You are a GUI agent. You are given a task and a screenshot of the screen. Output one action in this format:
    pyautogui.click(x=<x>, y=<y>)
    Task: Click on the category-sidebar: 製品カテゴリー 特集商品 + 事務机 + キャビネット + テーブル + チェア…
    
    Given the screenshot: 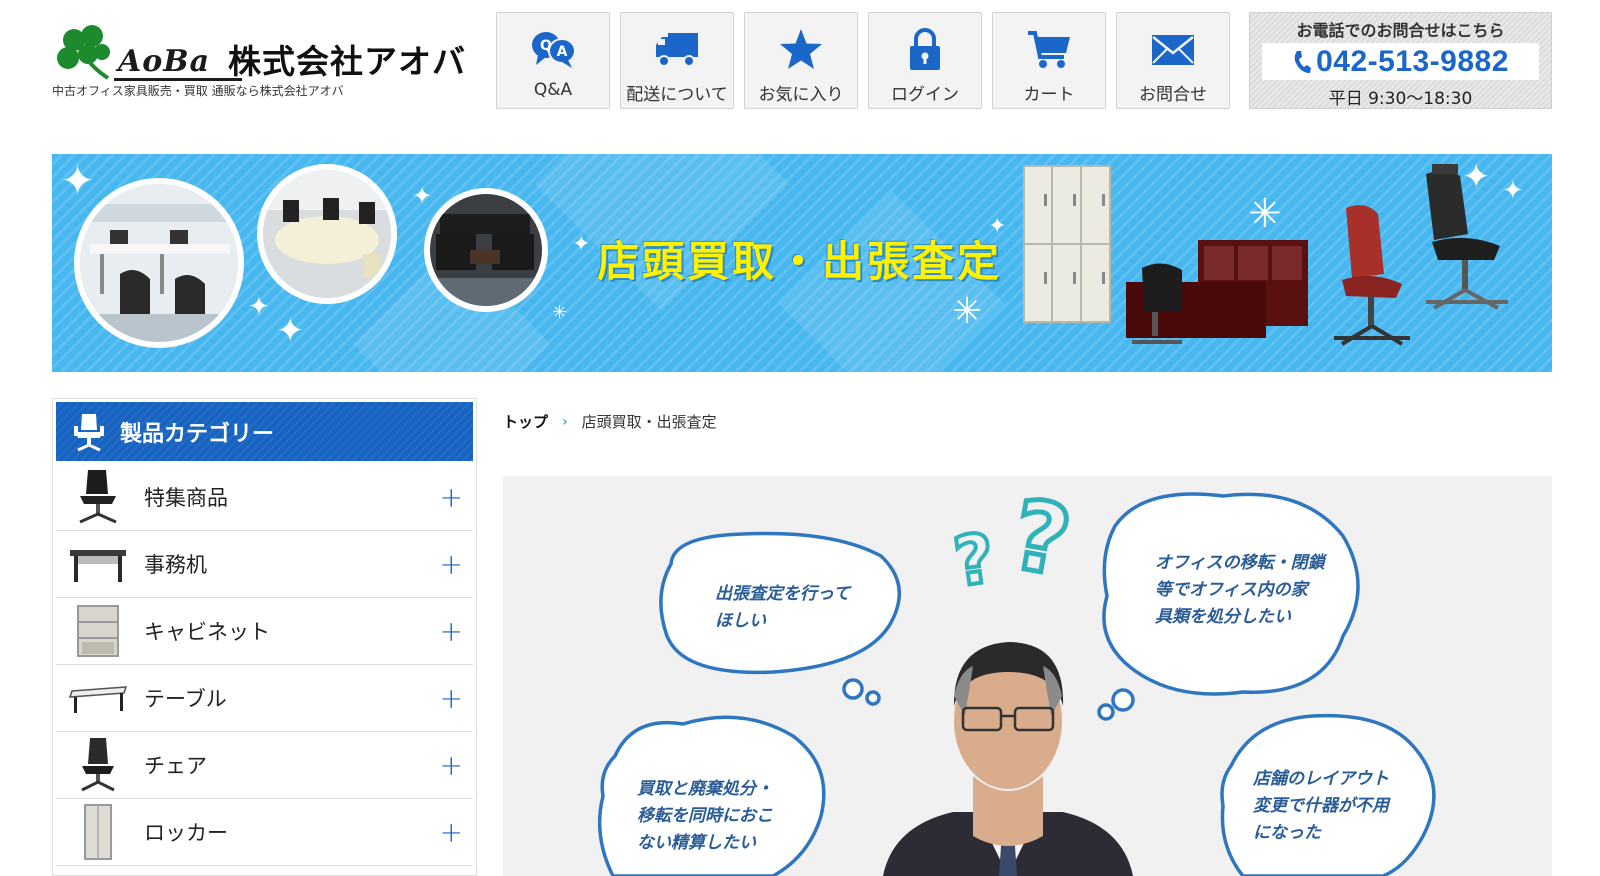 What is the action you would take?
    pyautogui.click(x=264, y=637)
    